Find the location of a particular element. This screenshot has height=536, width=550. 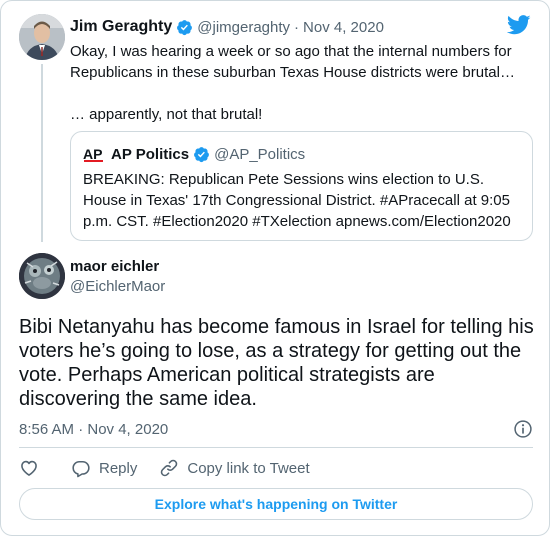

quoted-author-handle: @AP_Politics is located at coordinates (260, 154).